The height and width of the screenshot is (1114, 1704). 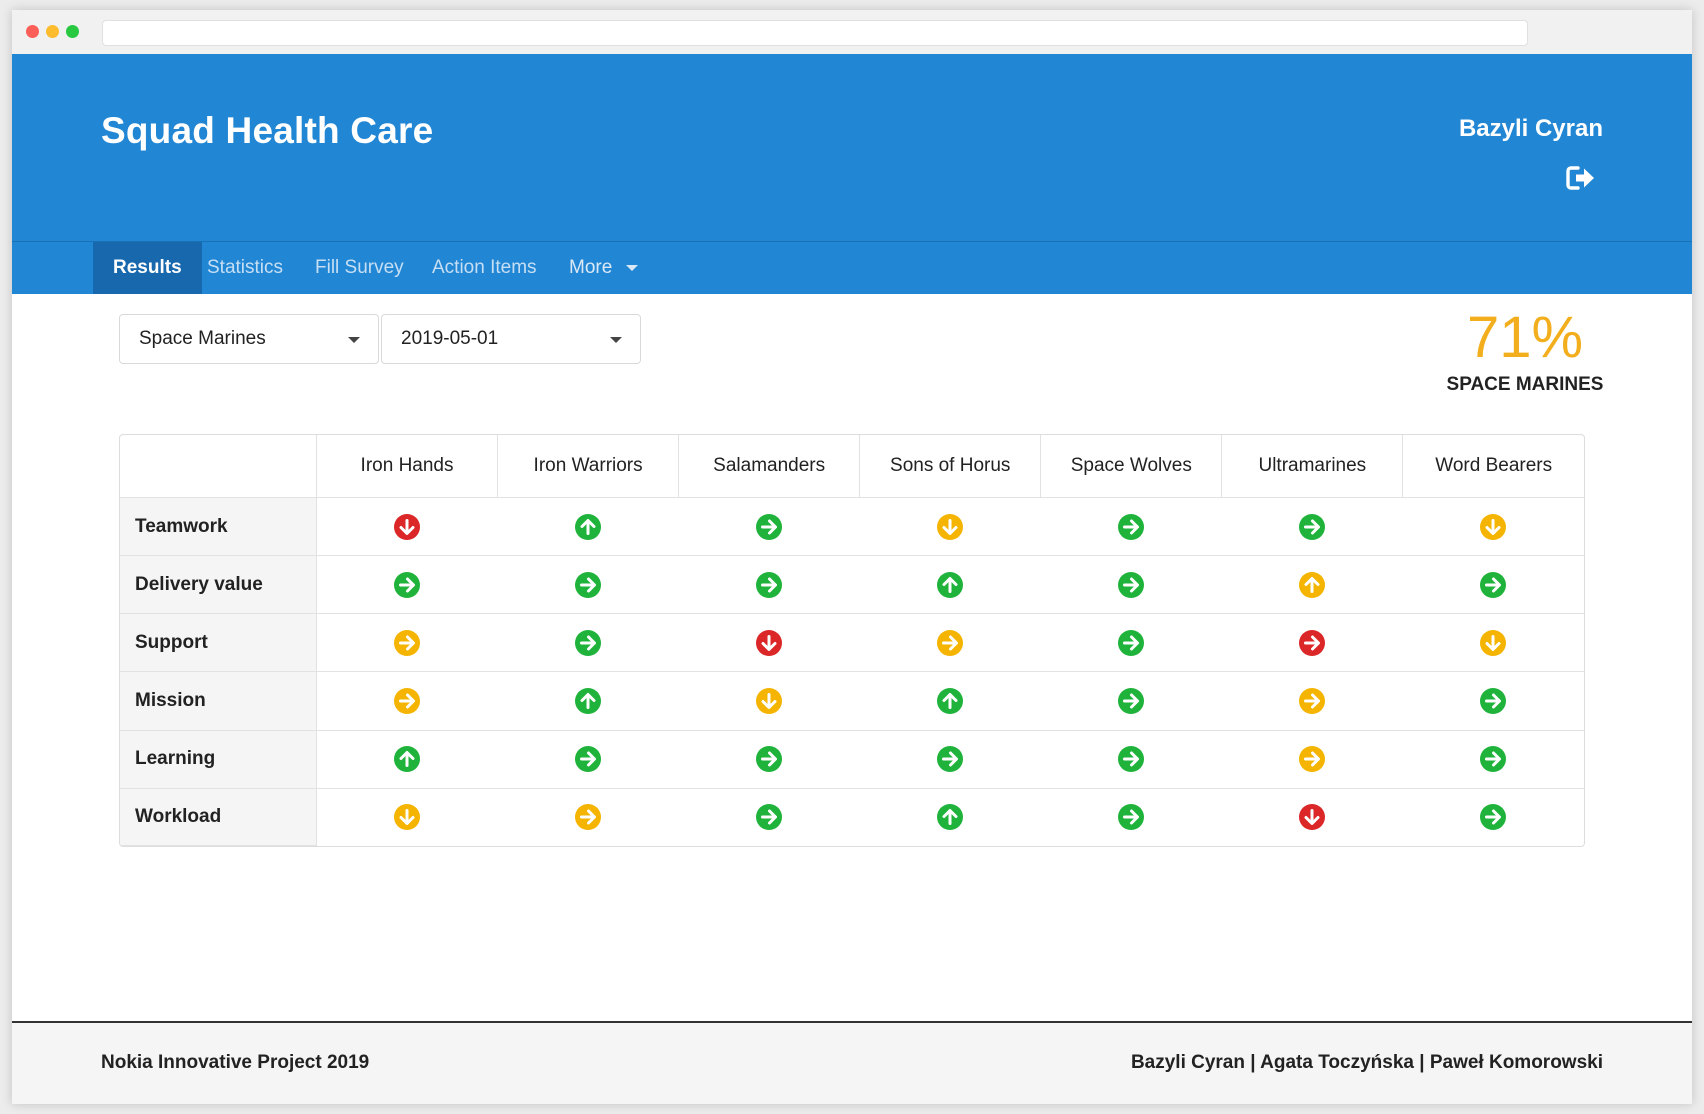 What do you see at coordinates (1581, 178) in the screenshot?
I see `sign-out-icon` at bounding box center [1581, 178].